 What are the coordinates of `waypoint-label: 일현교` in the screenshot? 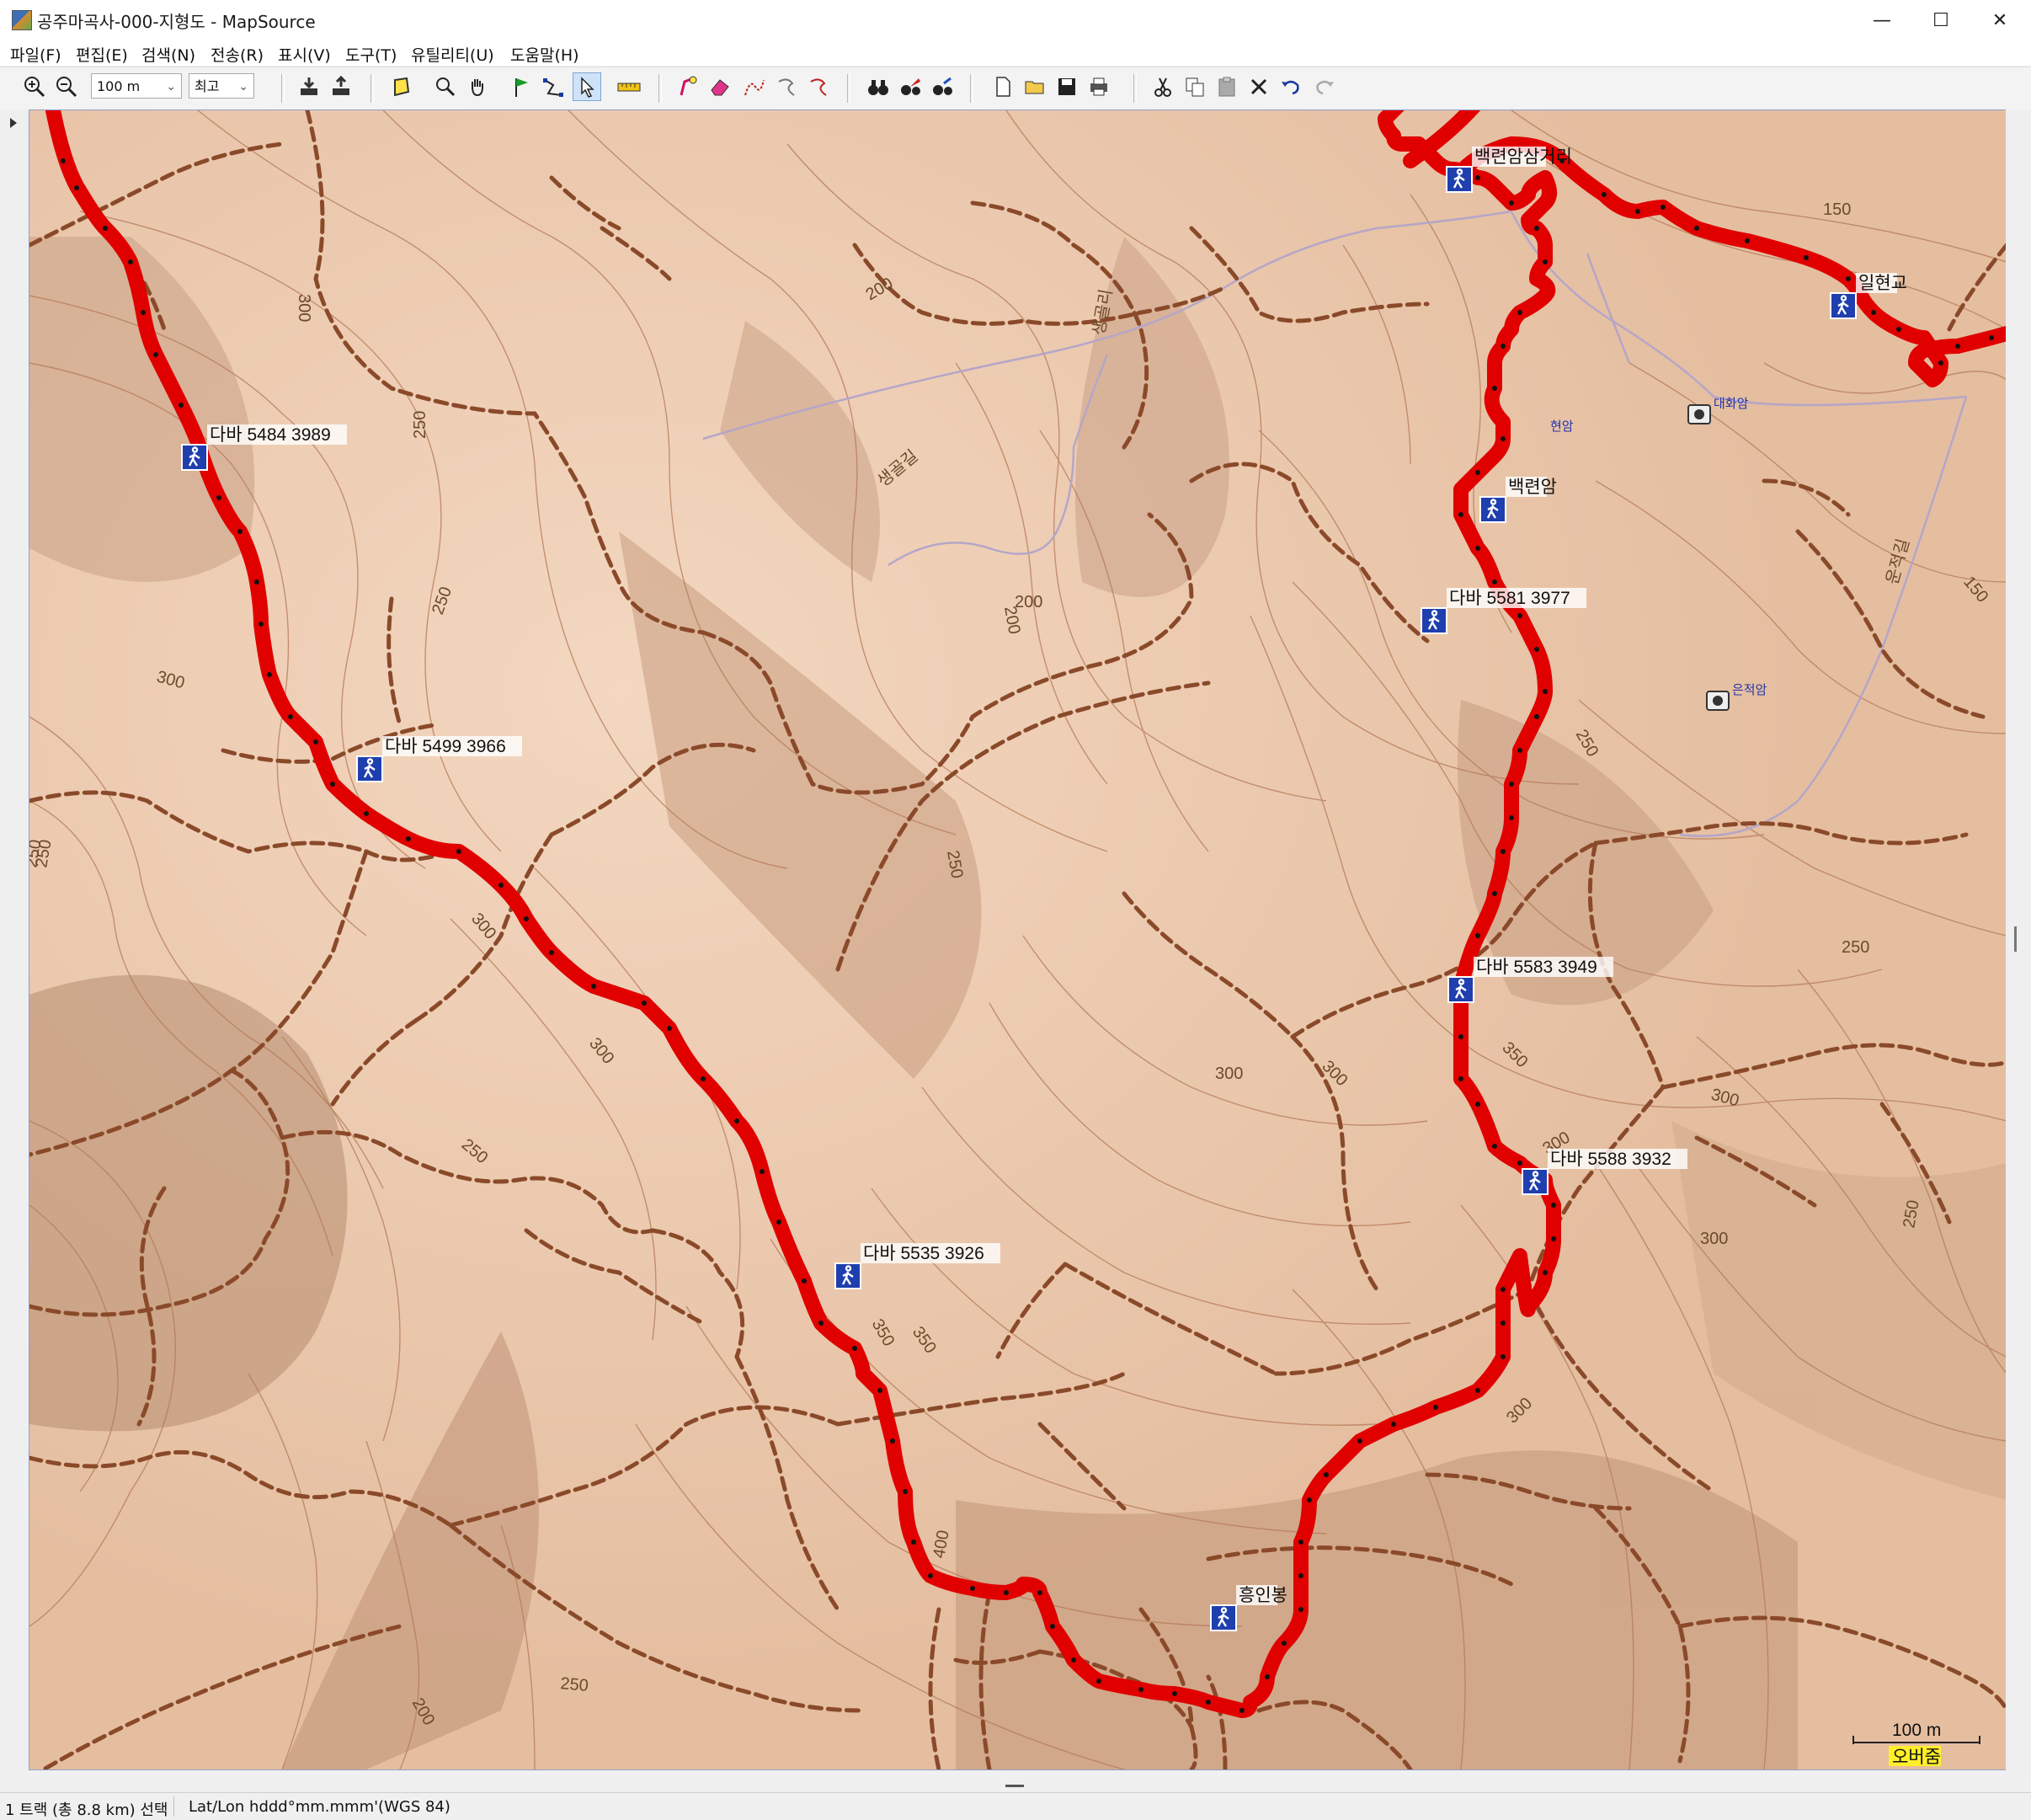 It's located at (1882, 283).